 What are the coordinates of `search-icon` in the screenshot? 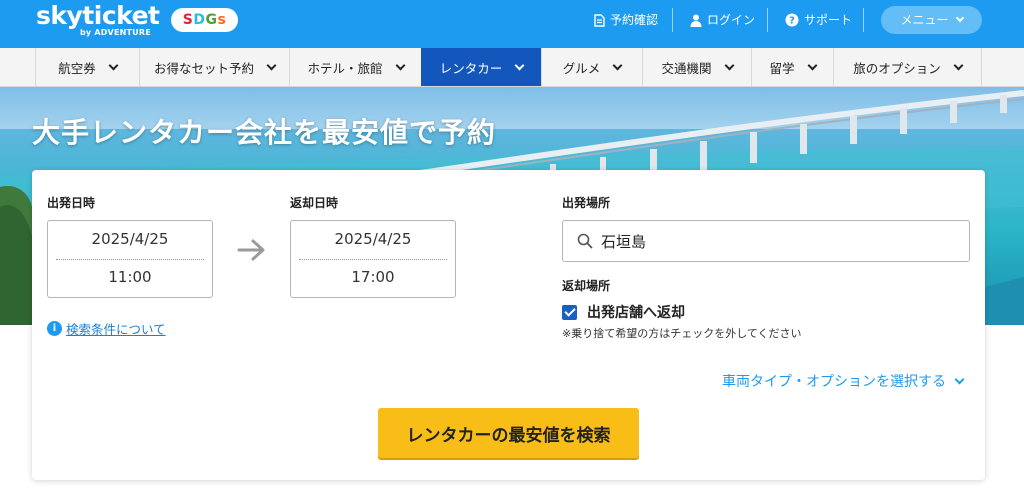 It's located at (585, 241).